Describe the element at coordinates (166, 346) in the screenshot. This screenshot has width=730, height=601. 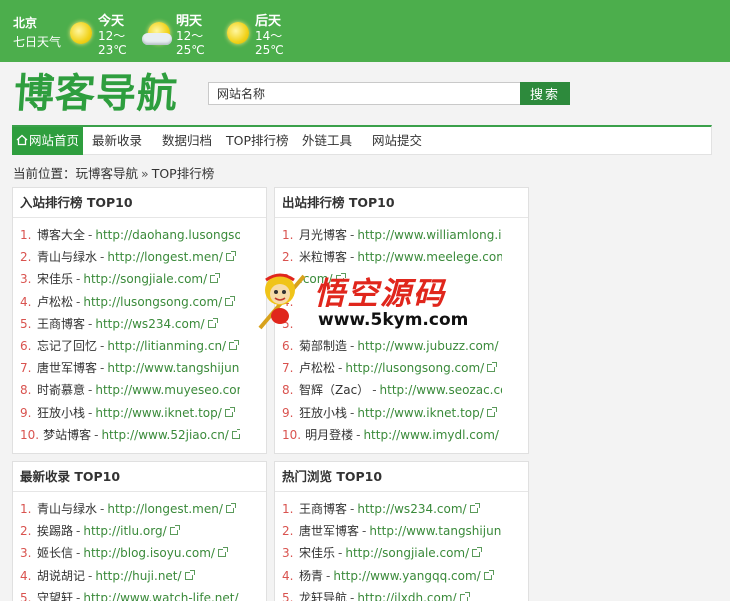
I see `site-url-link: http://litianming.cn/` at that location.